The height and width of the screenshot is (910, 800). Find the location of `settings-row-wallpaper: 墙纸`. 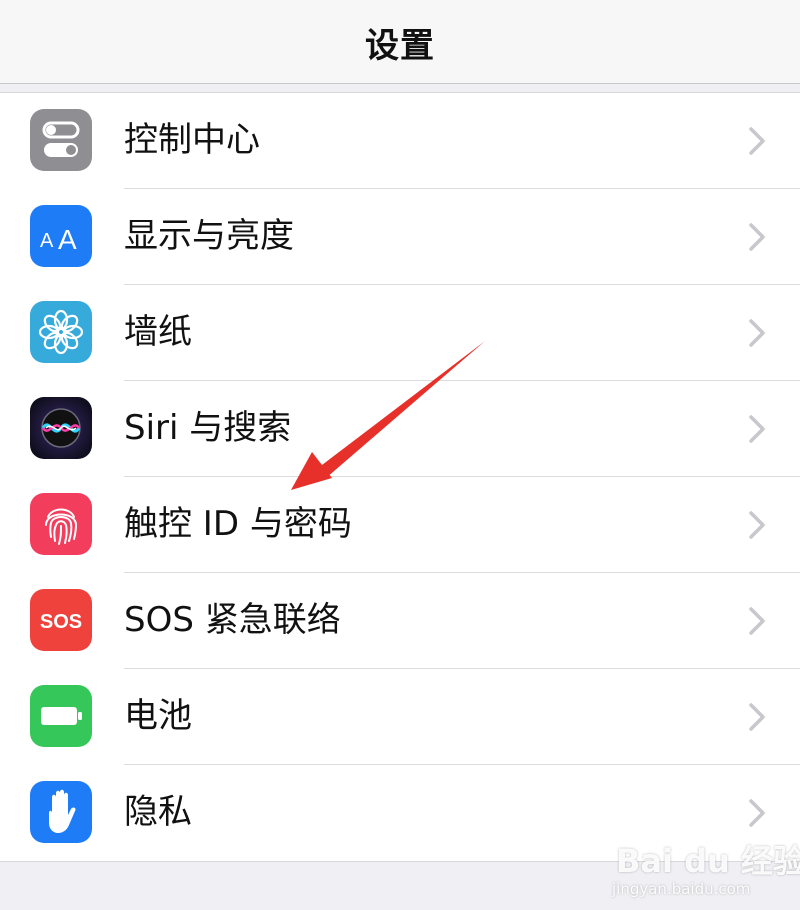

settings-row-wallpaper: 墙纸 is located at coordinates (400, 333).